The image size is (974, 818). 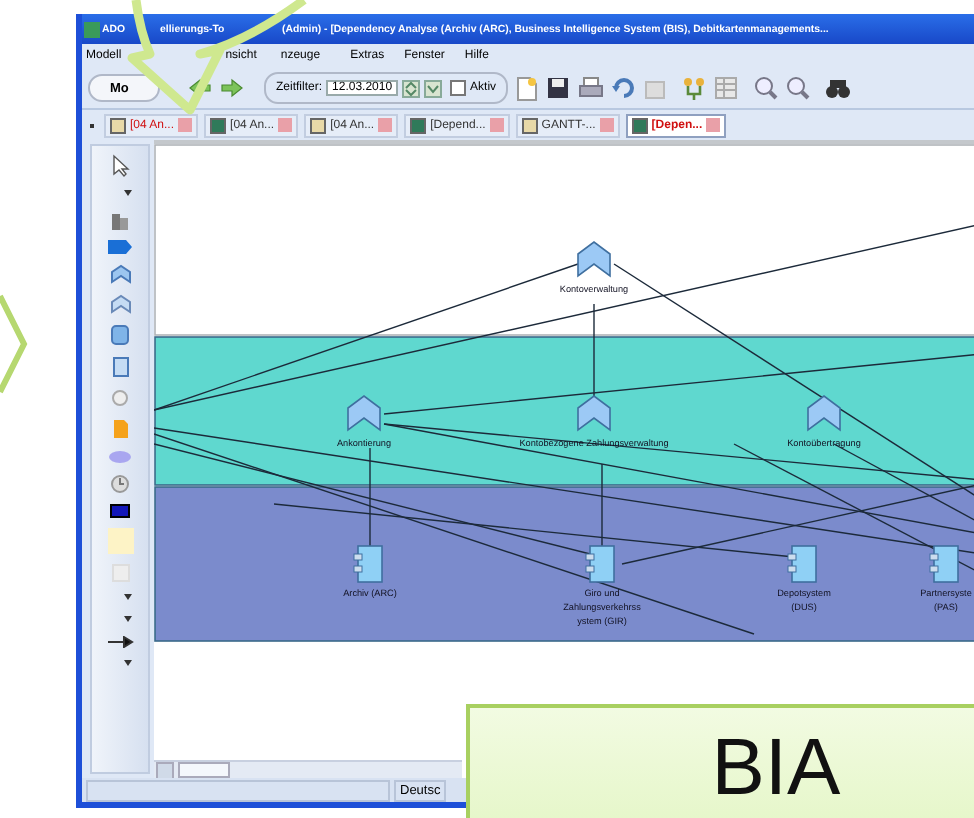 What do you see at coordinates (798, 88) in the screenshot?
I see `zoom-out-icon` at bounding box center [798, 88].